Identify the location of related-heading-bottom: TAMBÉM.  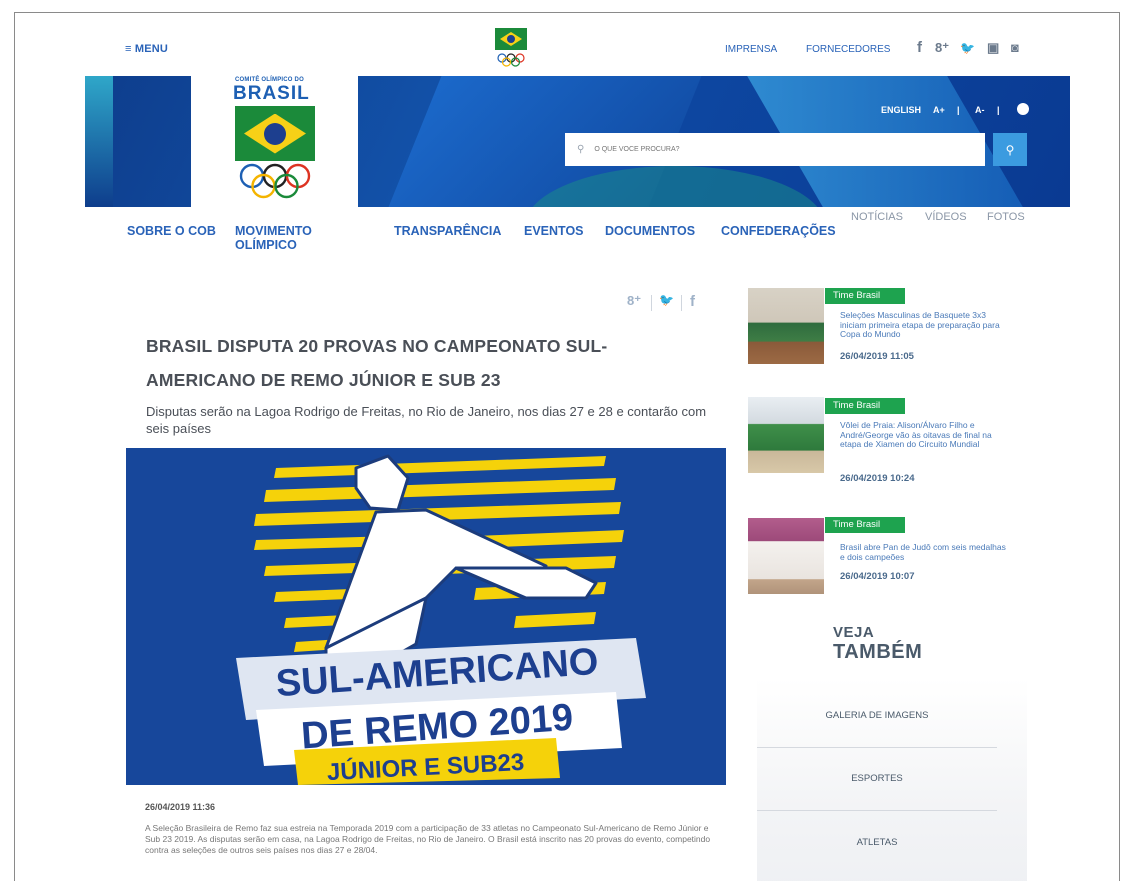
(878, 652).